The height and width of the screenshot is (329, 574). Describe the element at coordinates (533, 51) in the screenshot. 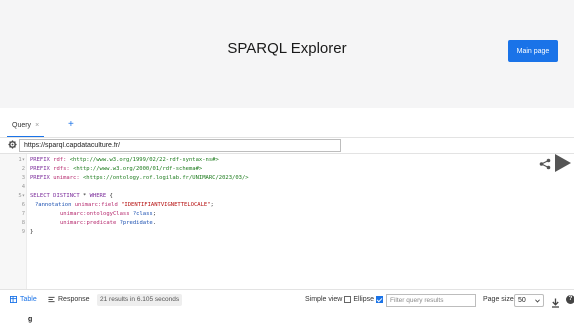

I see `main-page-button: Main page` at that location.